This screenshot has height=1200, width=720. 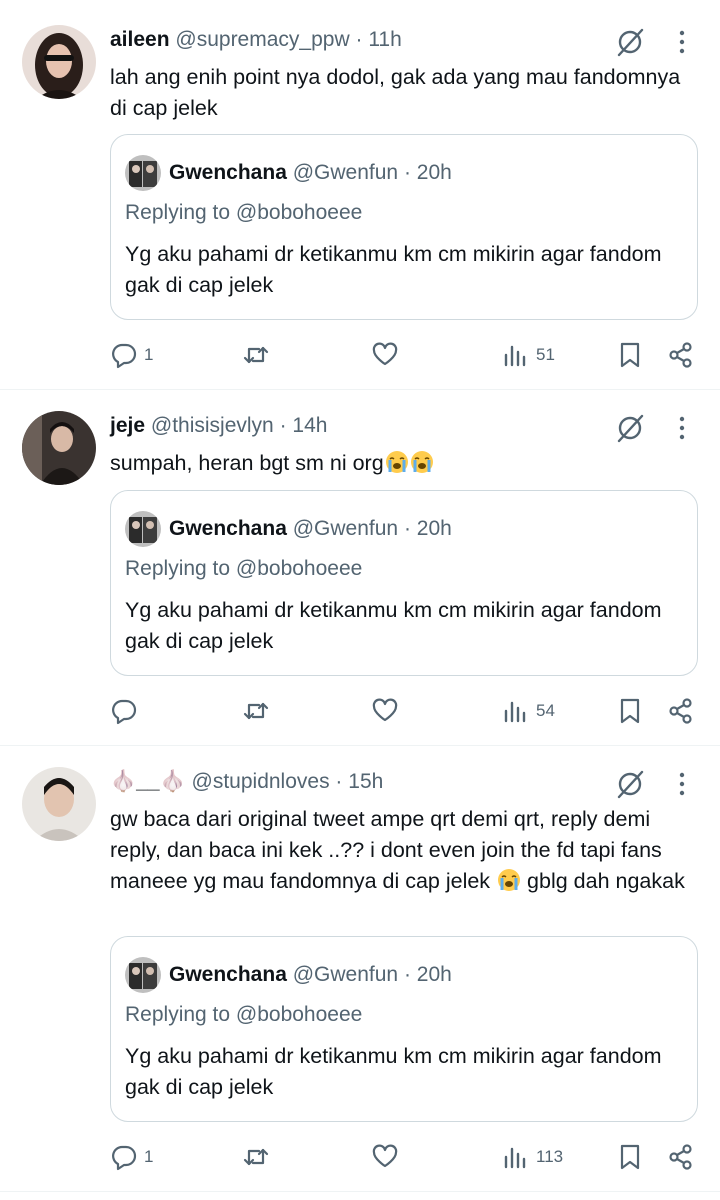 I want to click on reply-button, so click(x=127, y=711).